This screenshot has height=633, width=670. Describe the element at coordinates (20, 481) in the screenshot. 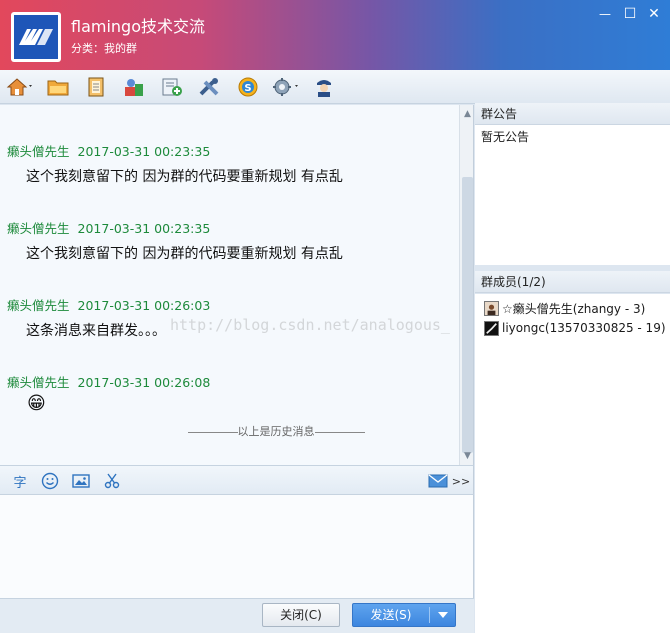

I see `font-icon: 字` at that location.